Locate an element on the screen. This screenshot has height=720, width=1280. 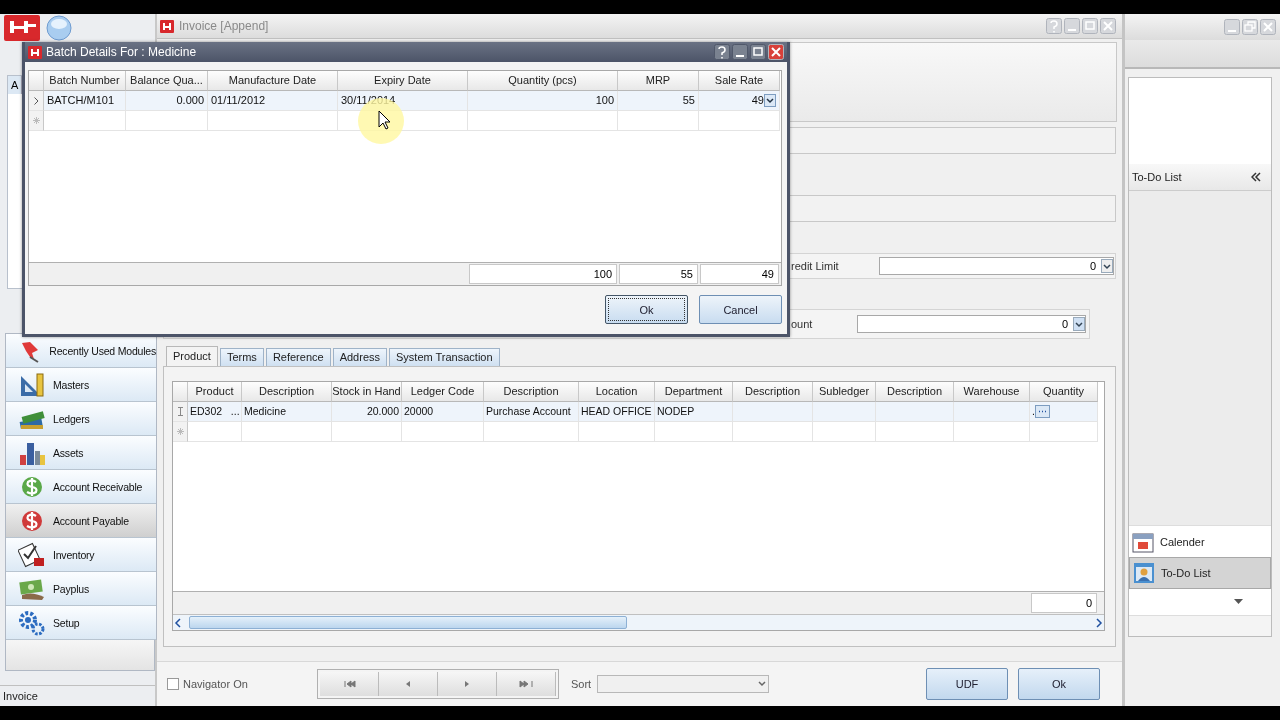
column-header: Quantity (pcs) is located at coordinates (543, 81).